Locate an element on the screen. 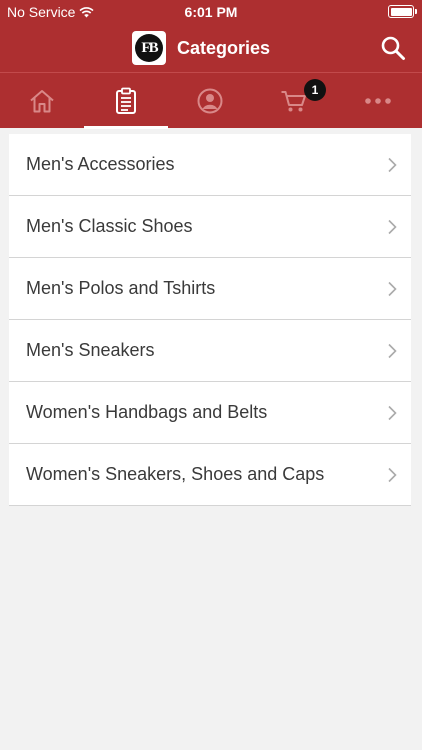  tab-home is located at coordinates (42, 101).